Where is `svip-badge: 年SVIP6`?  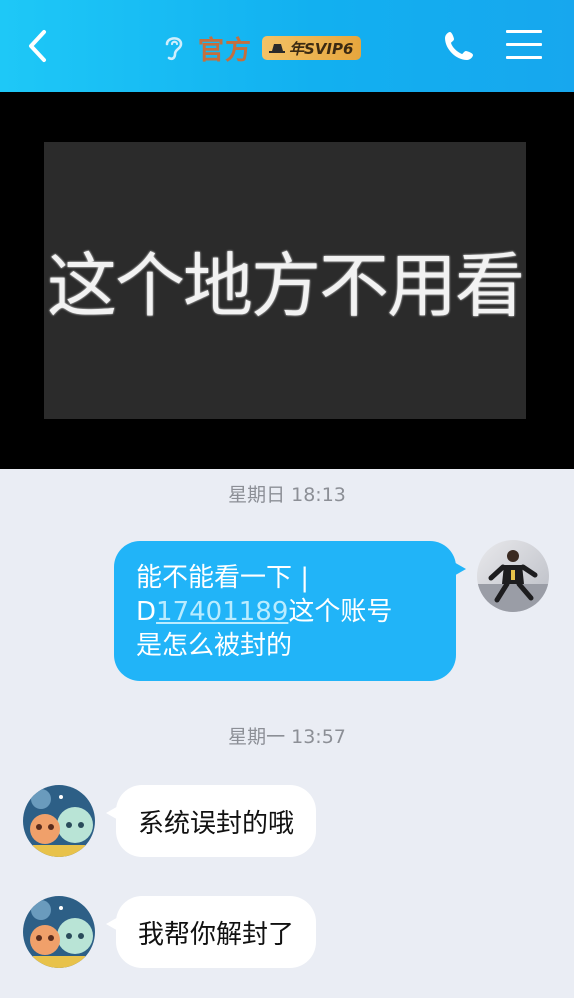
svip-badge: 年SVIP6 is located at coordinates (312, 48).